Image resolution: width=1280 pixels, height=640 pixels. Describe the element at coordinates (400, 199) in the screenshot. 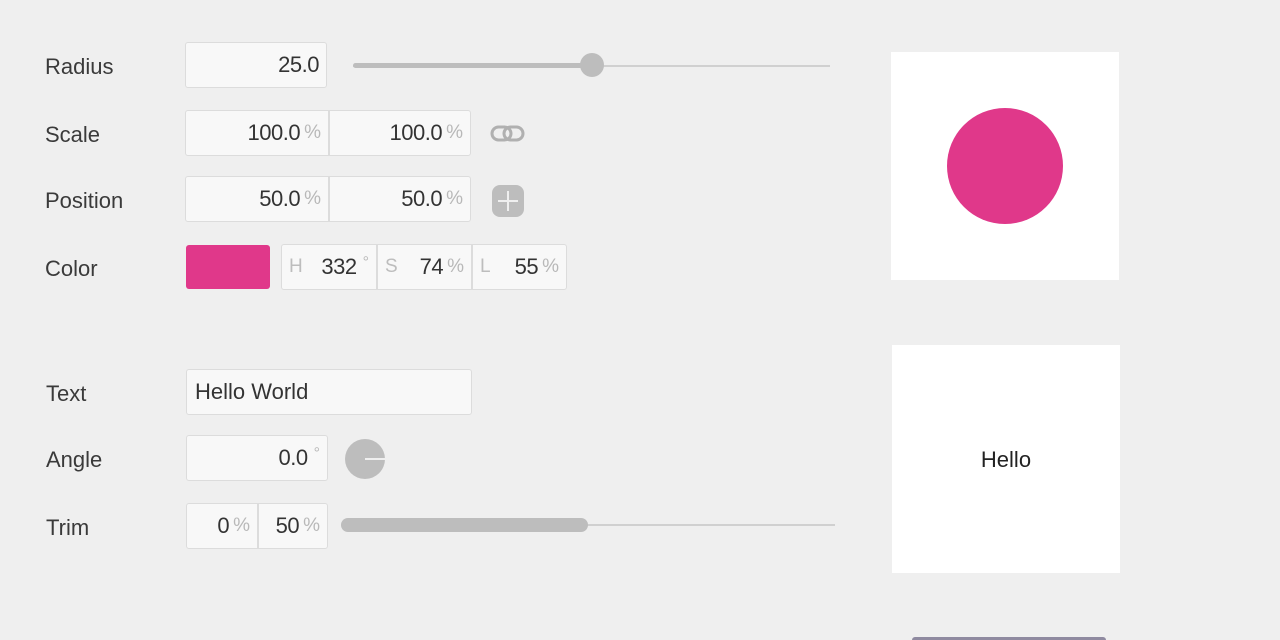

I see `position-y-input: 50.0 %` at that location.